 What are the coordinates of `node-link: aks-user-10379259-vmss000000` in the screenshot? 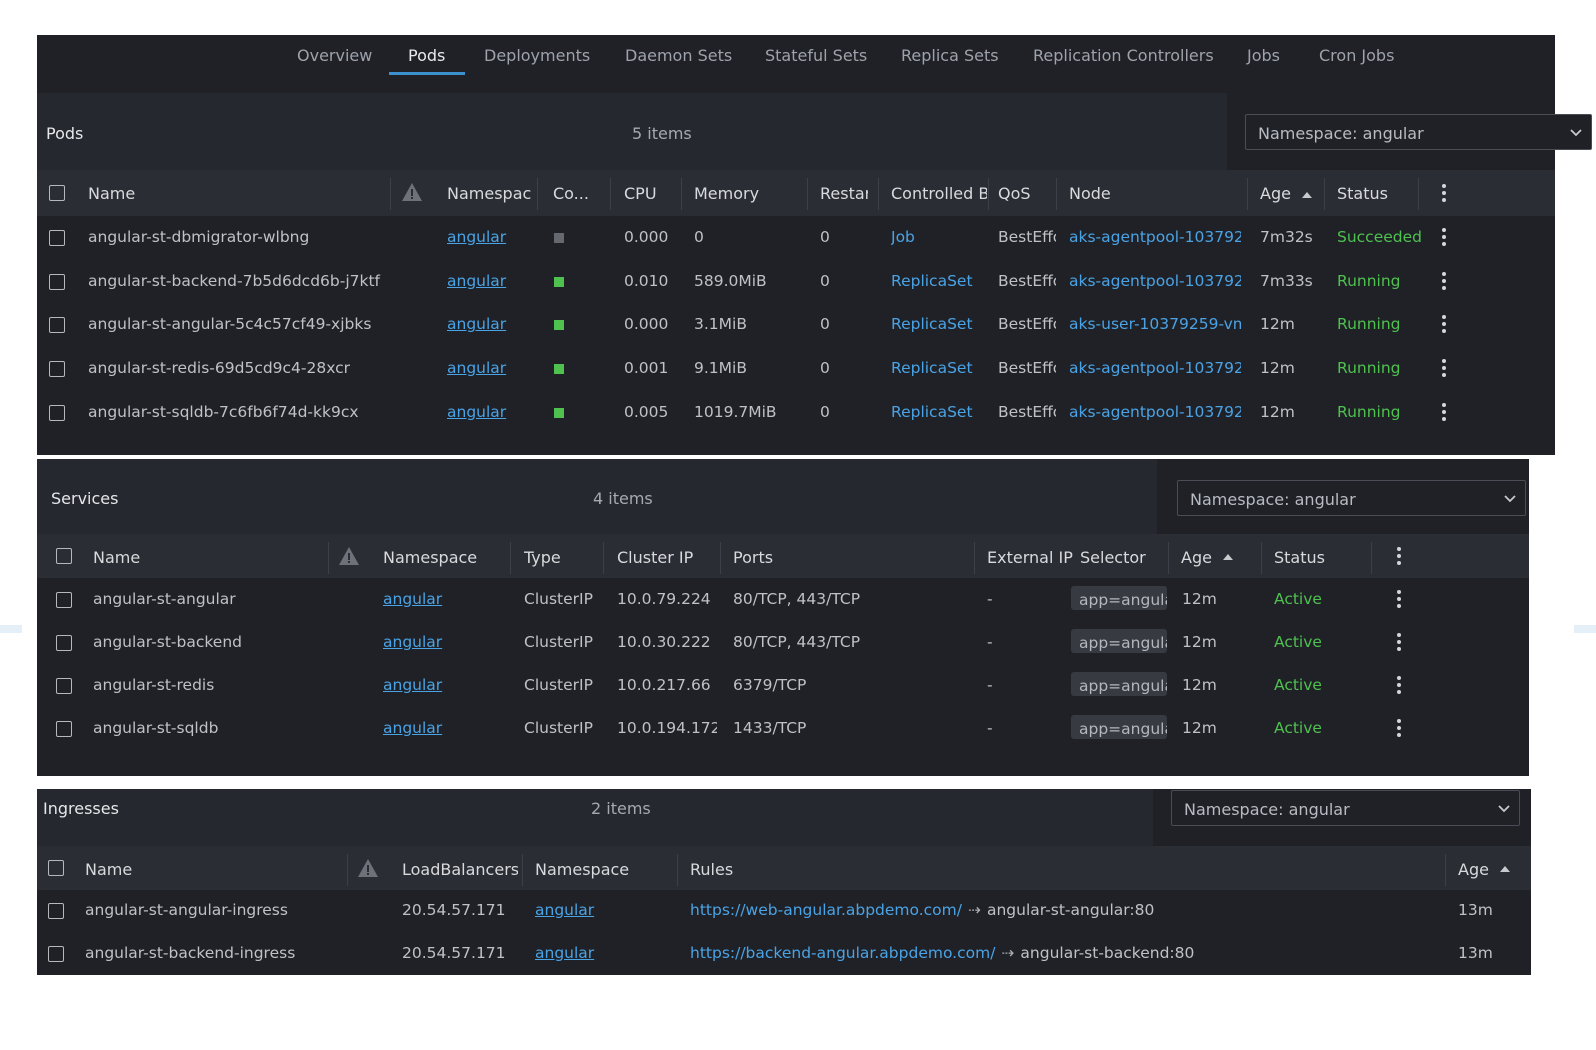 It's located at (1155, 324).